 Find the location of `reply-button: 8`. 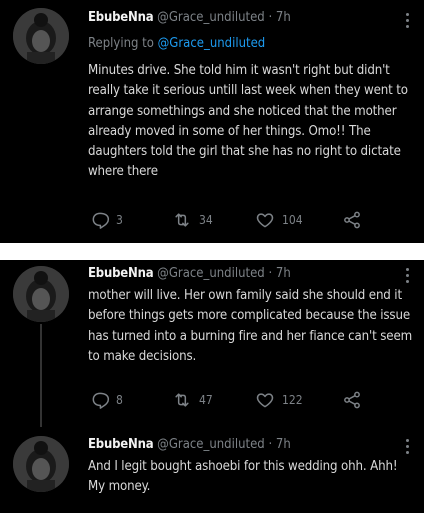

reply-button: 8 is located at coordinates (106, 400).